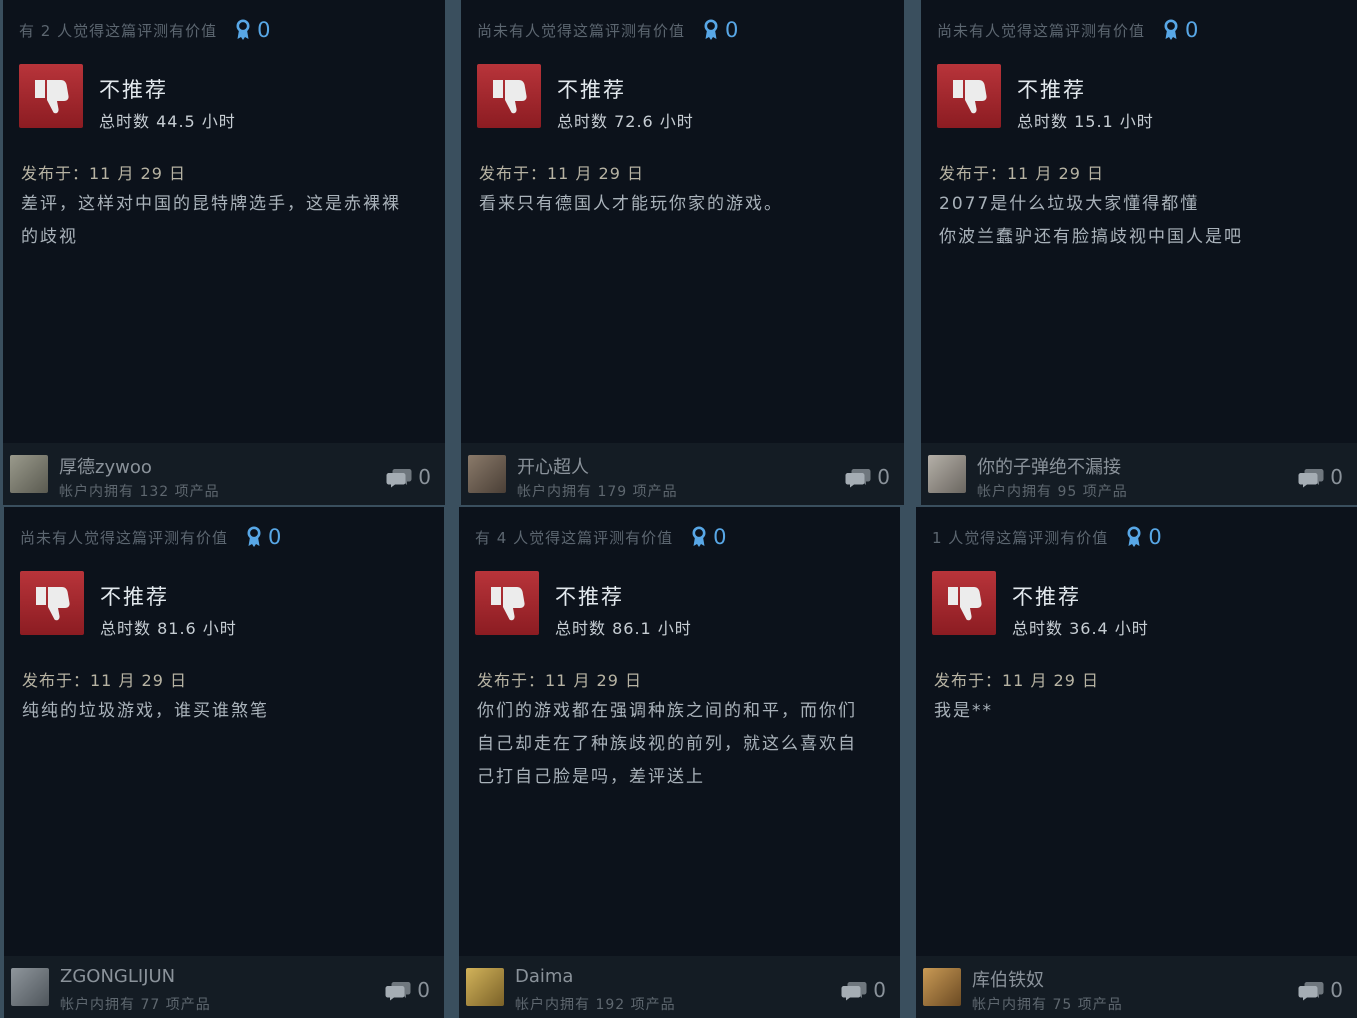 Image resolution: width=1357 pixels, height=1018 pixels. Describe the element at coordinates (211, 204) in the screenshot. I see `review-text-line: 差评，这样对中国的昆特牌选手，这是赤裸裸` at that location.